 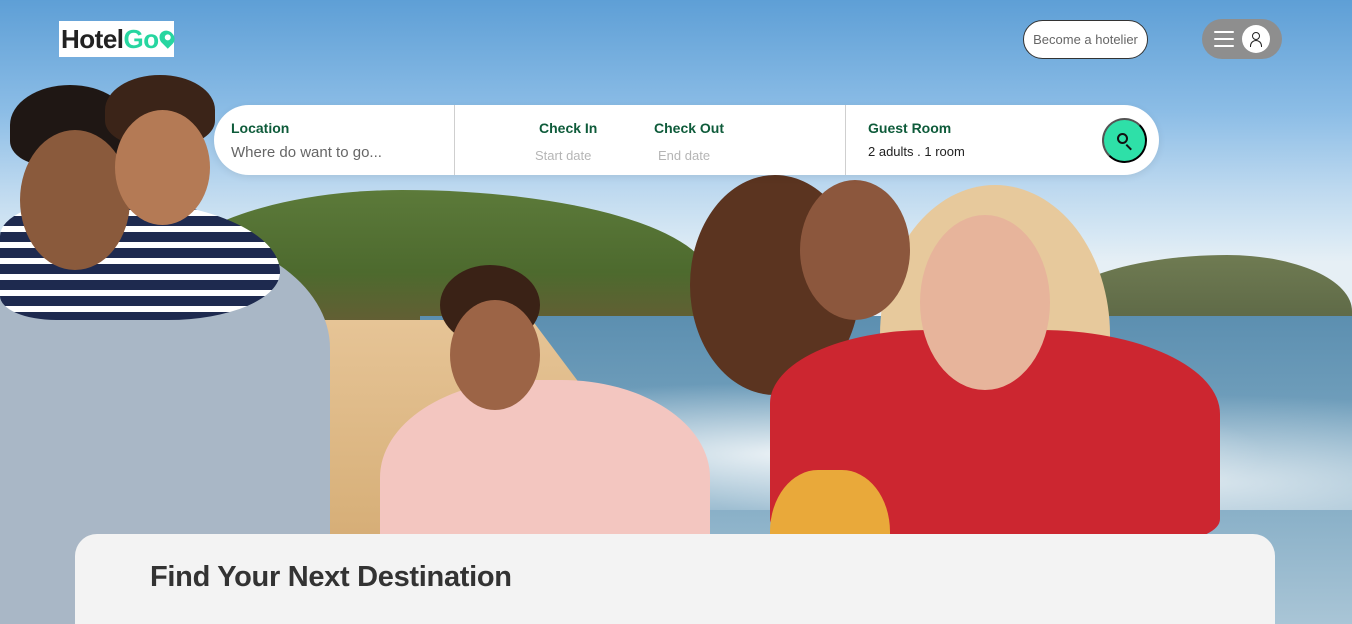 I want to click on user-icon, so click(x=1256, y=39).